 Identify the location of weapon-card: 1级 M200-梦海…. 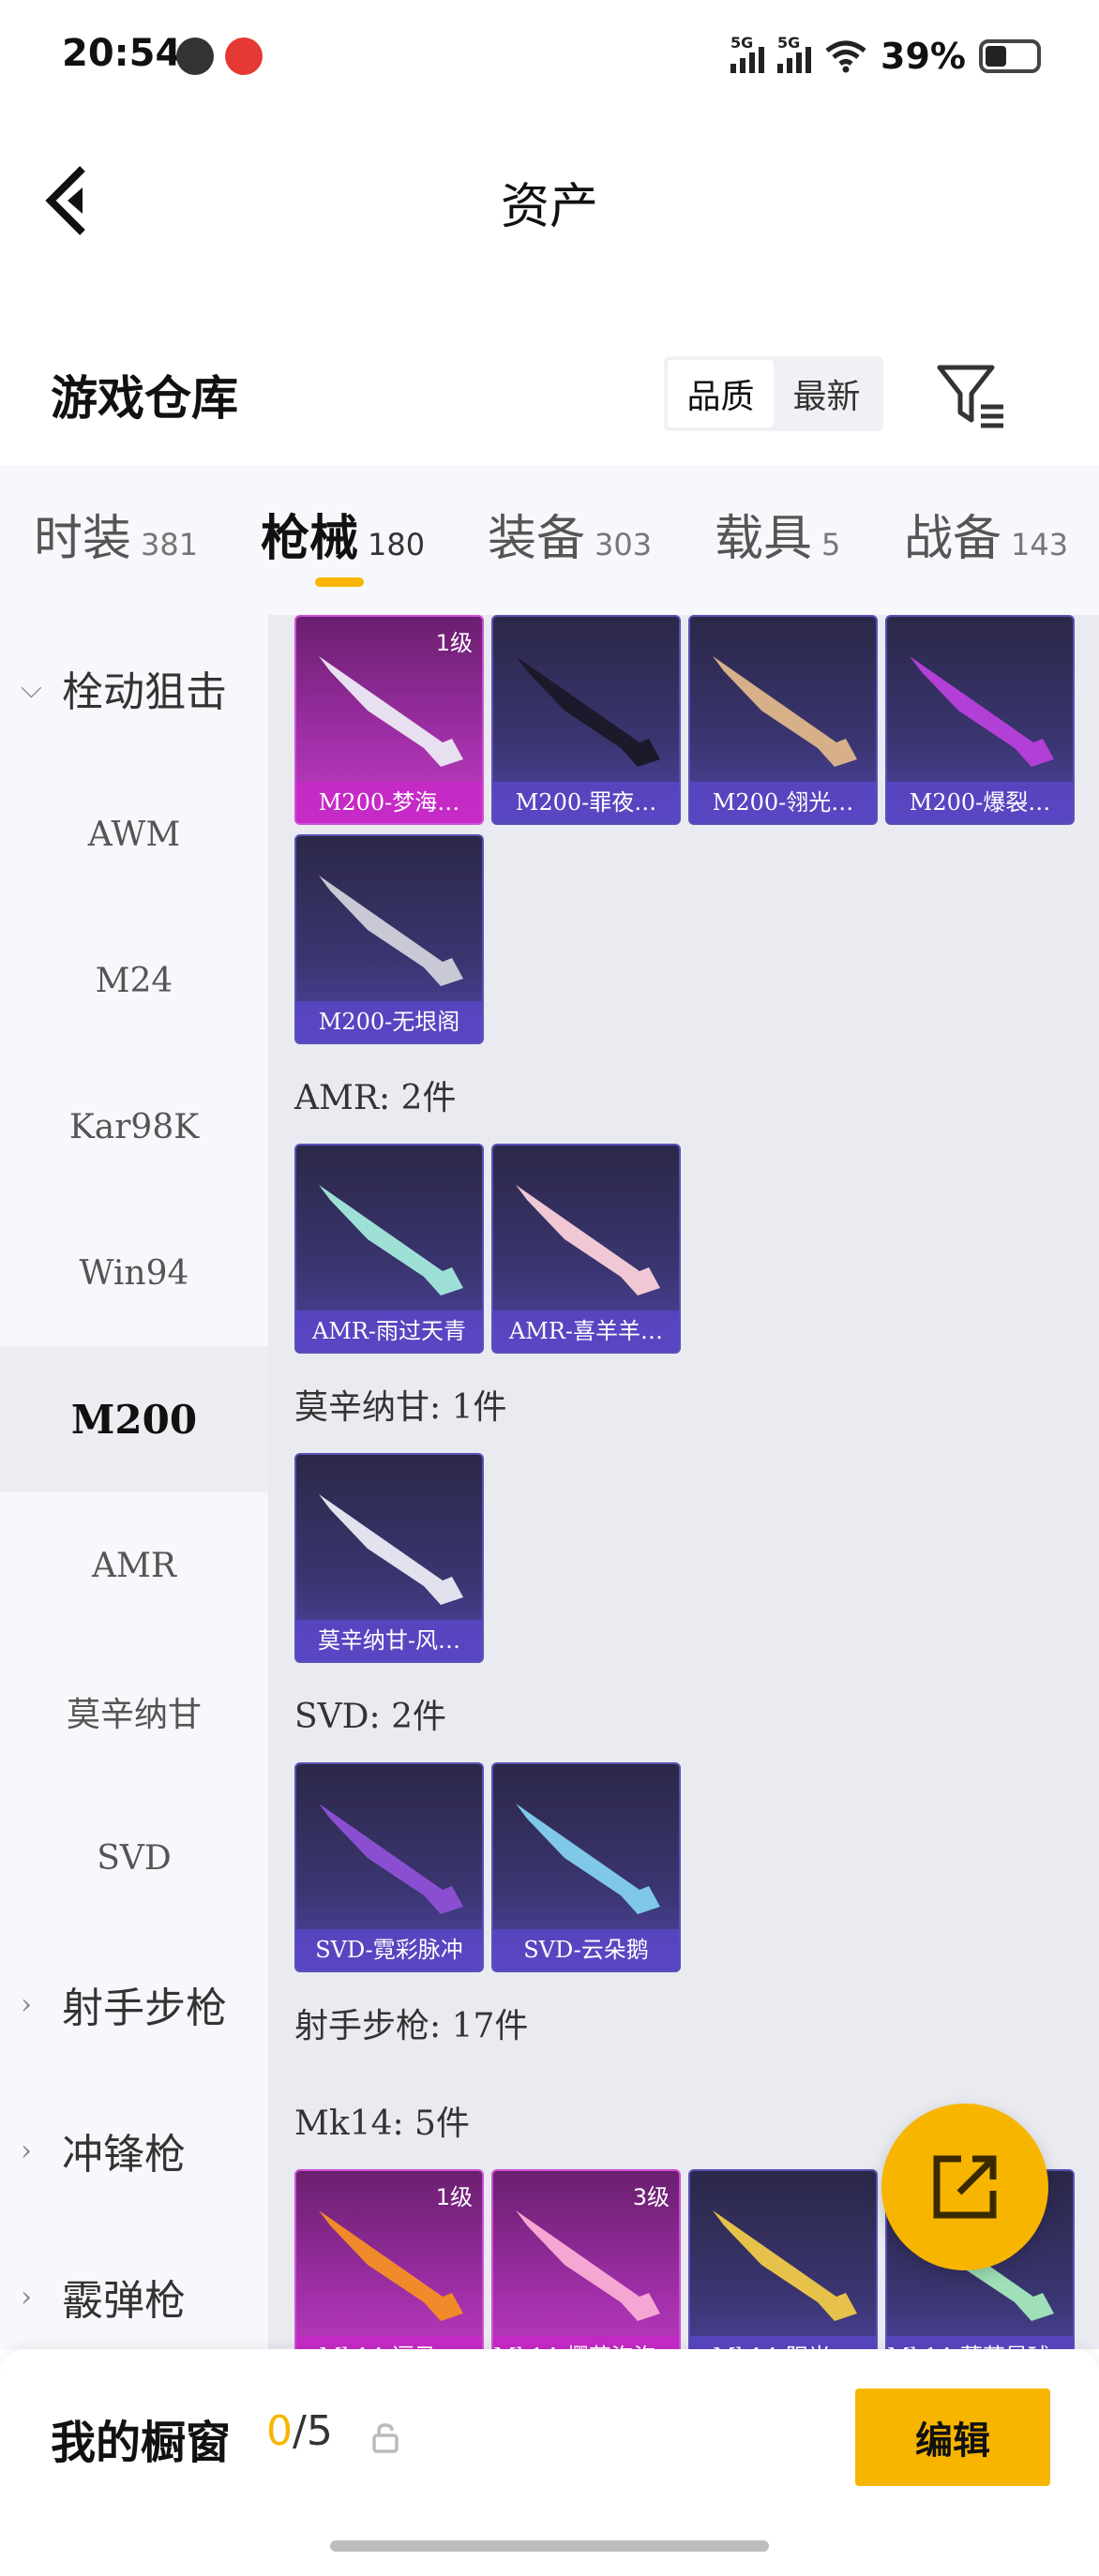
(389, 720).